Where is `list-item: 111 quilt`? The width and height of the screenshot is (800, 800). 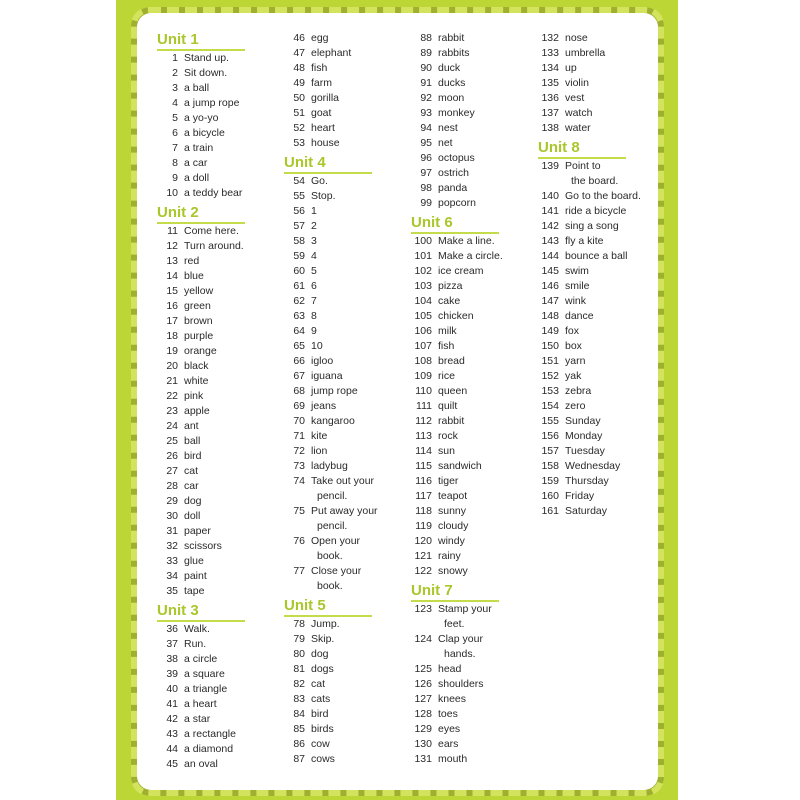
list-item: 111 quilt is located at coordinates (457, 406).